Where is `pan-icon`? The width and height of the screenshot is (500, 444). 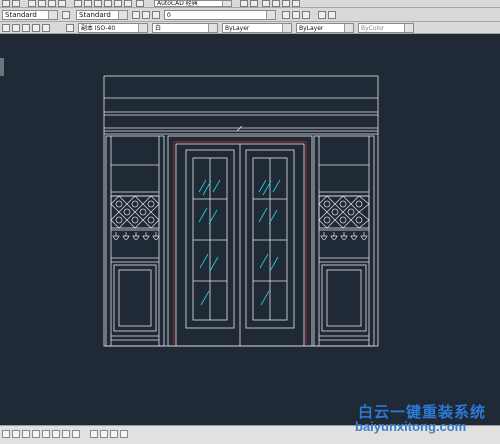
pan-icon is located at coordinates (32, 3).